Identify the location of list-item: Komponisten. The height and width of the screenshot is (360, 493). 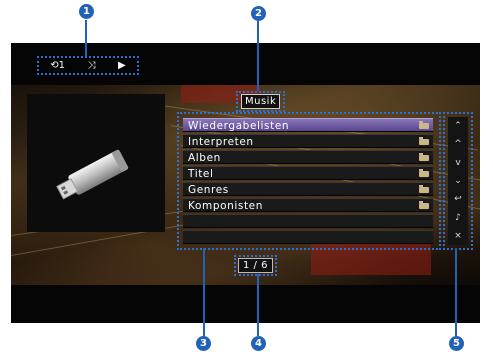
(308, 205).